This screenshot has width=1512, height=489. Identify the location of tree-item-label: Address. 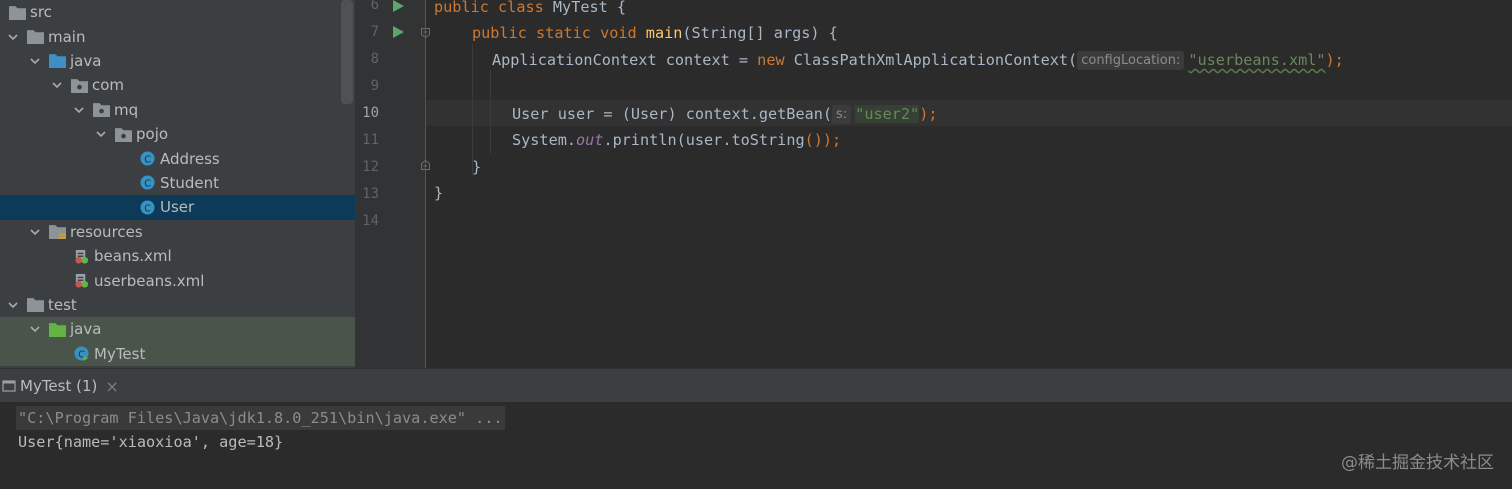
(190, 158).